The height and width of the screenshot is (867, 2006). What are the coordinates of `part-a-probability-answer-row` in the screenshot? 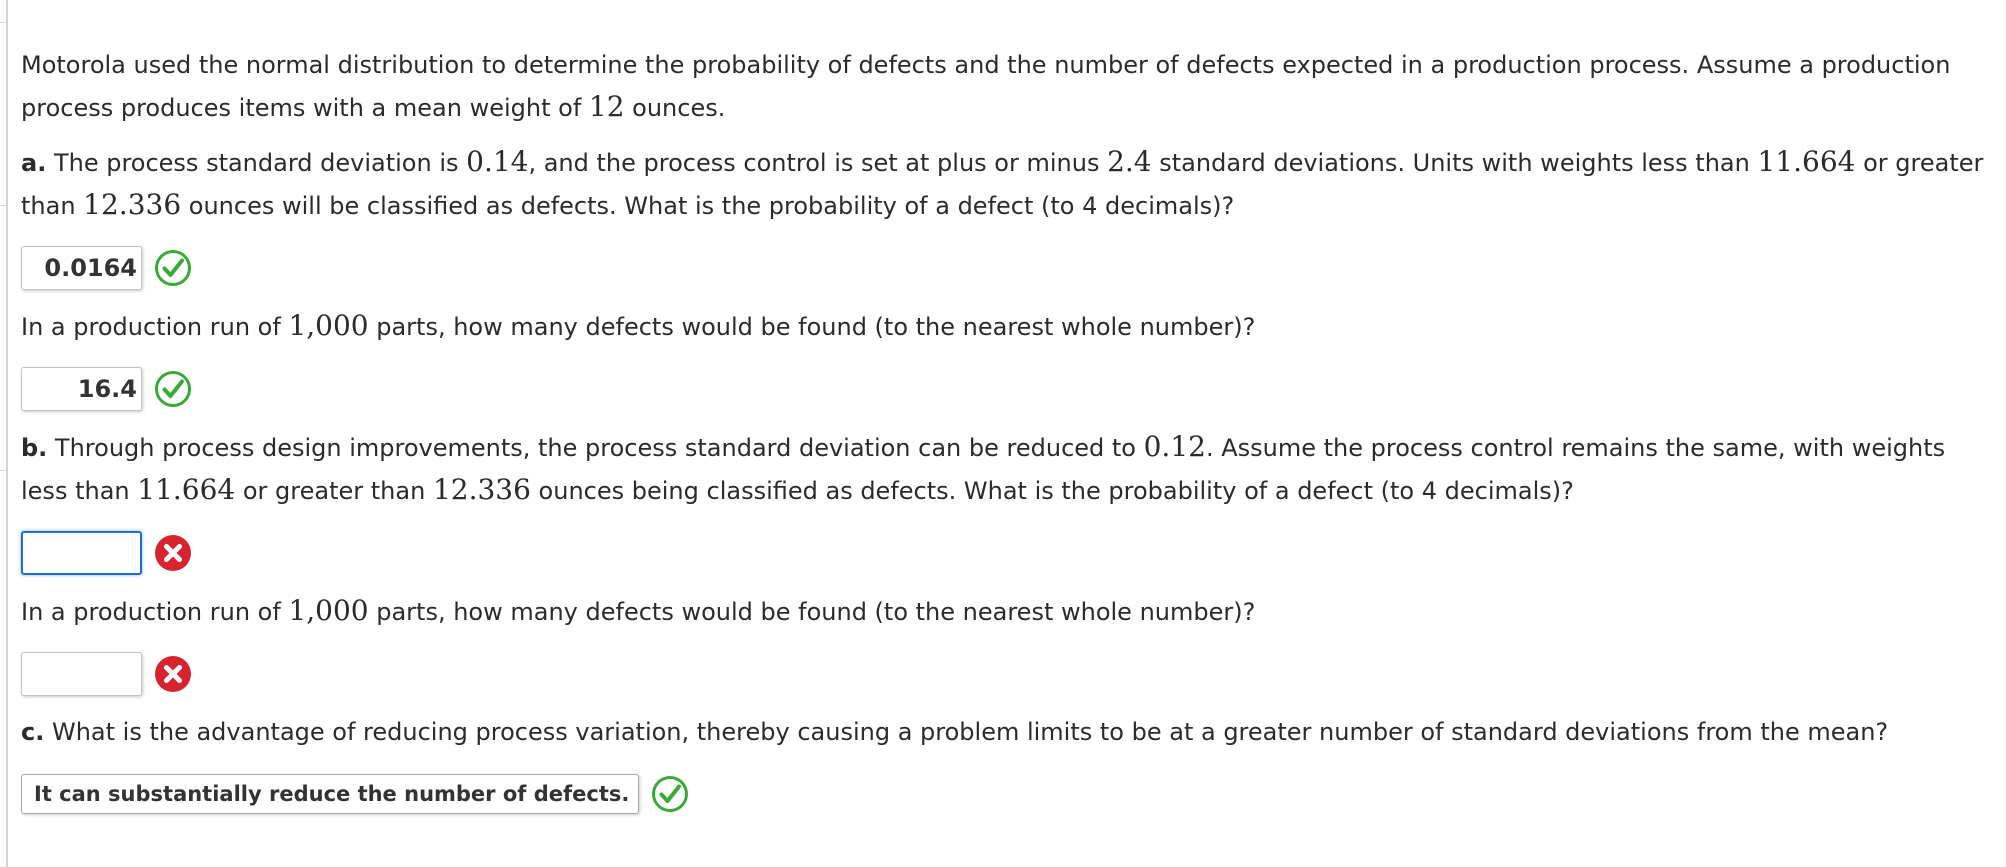 It's located at (1008, 268).